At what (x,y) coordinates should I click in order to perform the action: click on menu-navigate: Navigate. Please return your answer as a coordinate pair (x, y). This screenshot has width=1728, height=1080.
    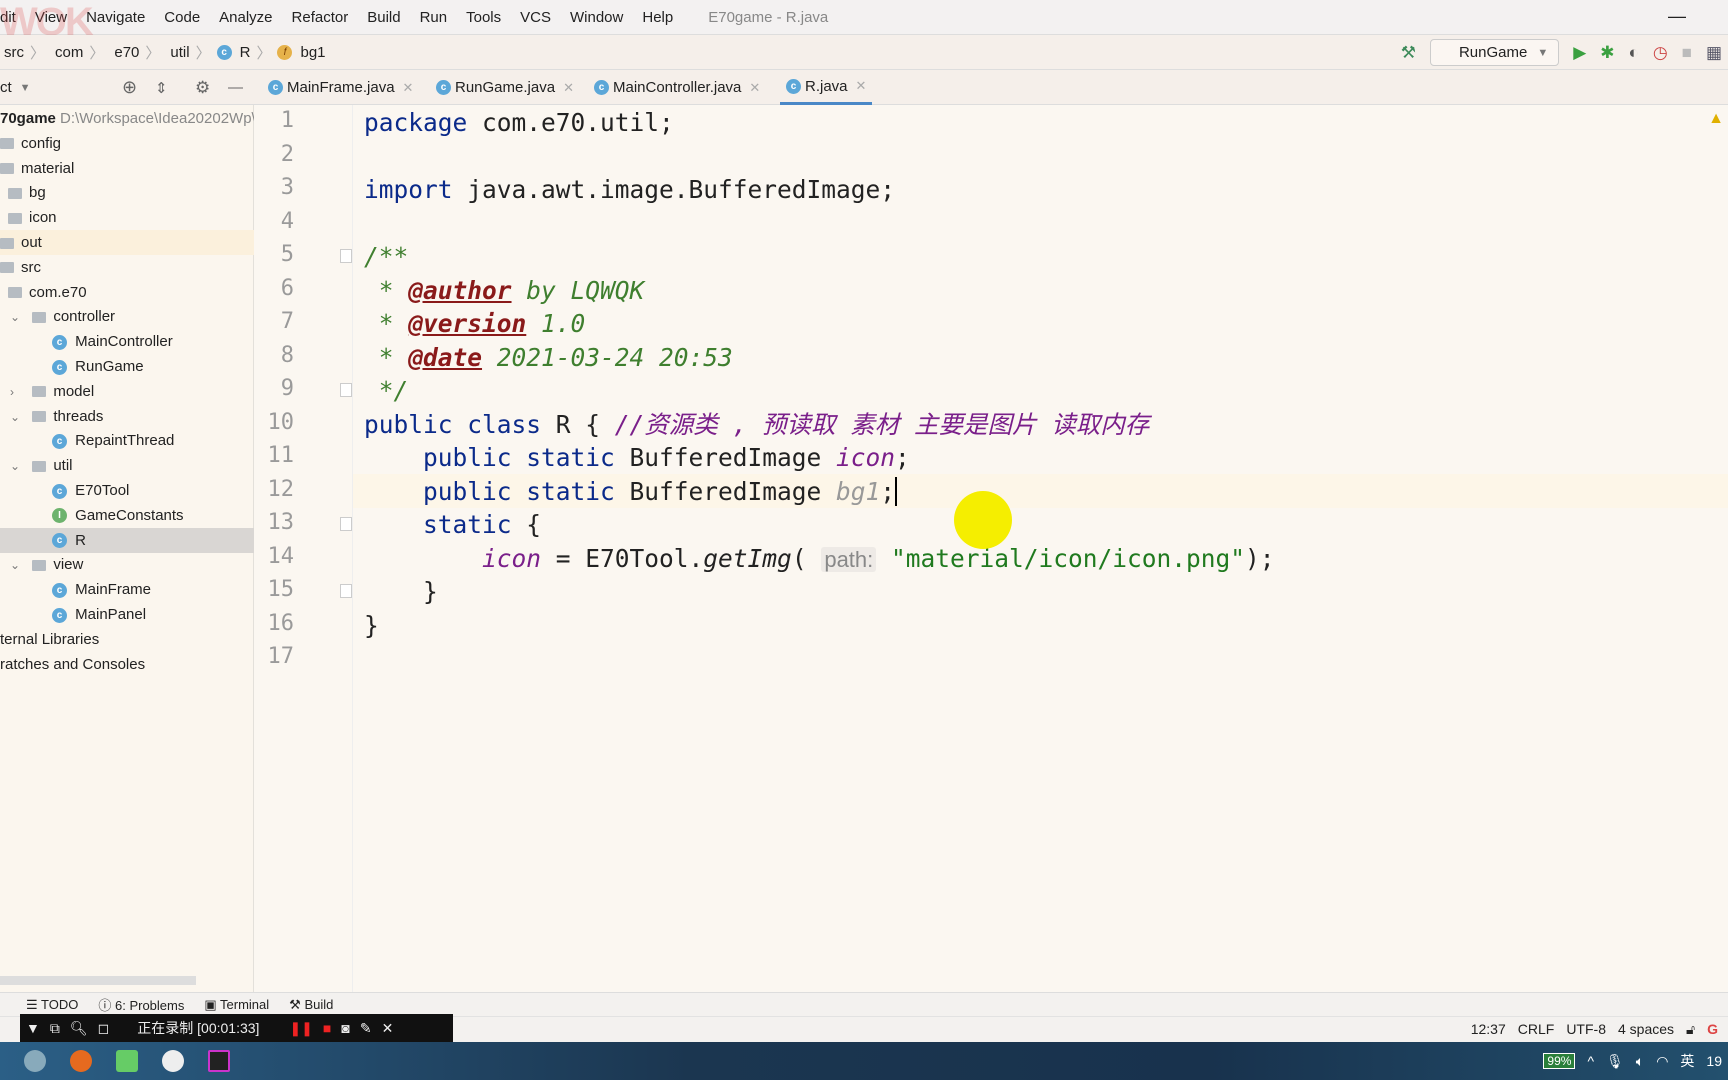
    Looking at the image, I should click on (115, 17).